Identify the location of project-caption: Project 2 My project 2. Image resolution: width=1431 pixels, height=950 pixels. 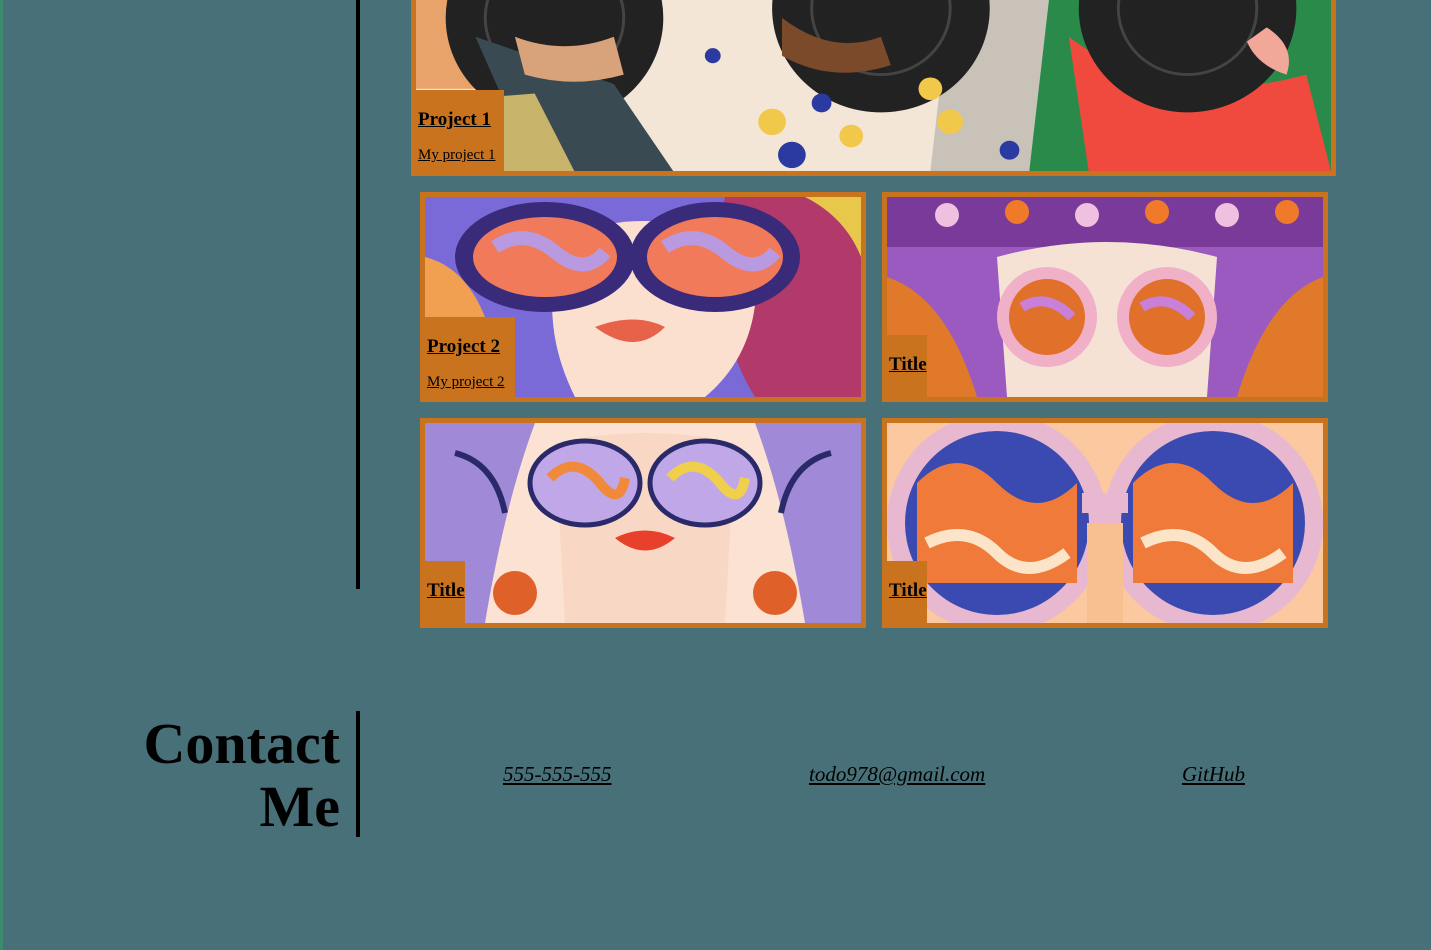
(470, 357).